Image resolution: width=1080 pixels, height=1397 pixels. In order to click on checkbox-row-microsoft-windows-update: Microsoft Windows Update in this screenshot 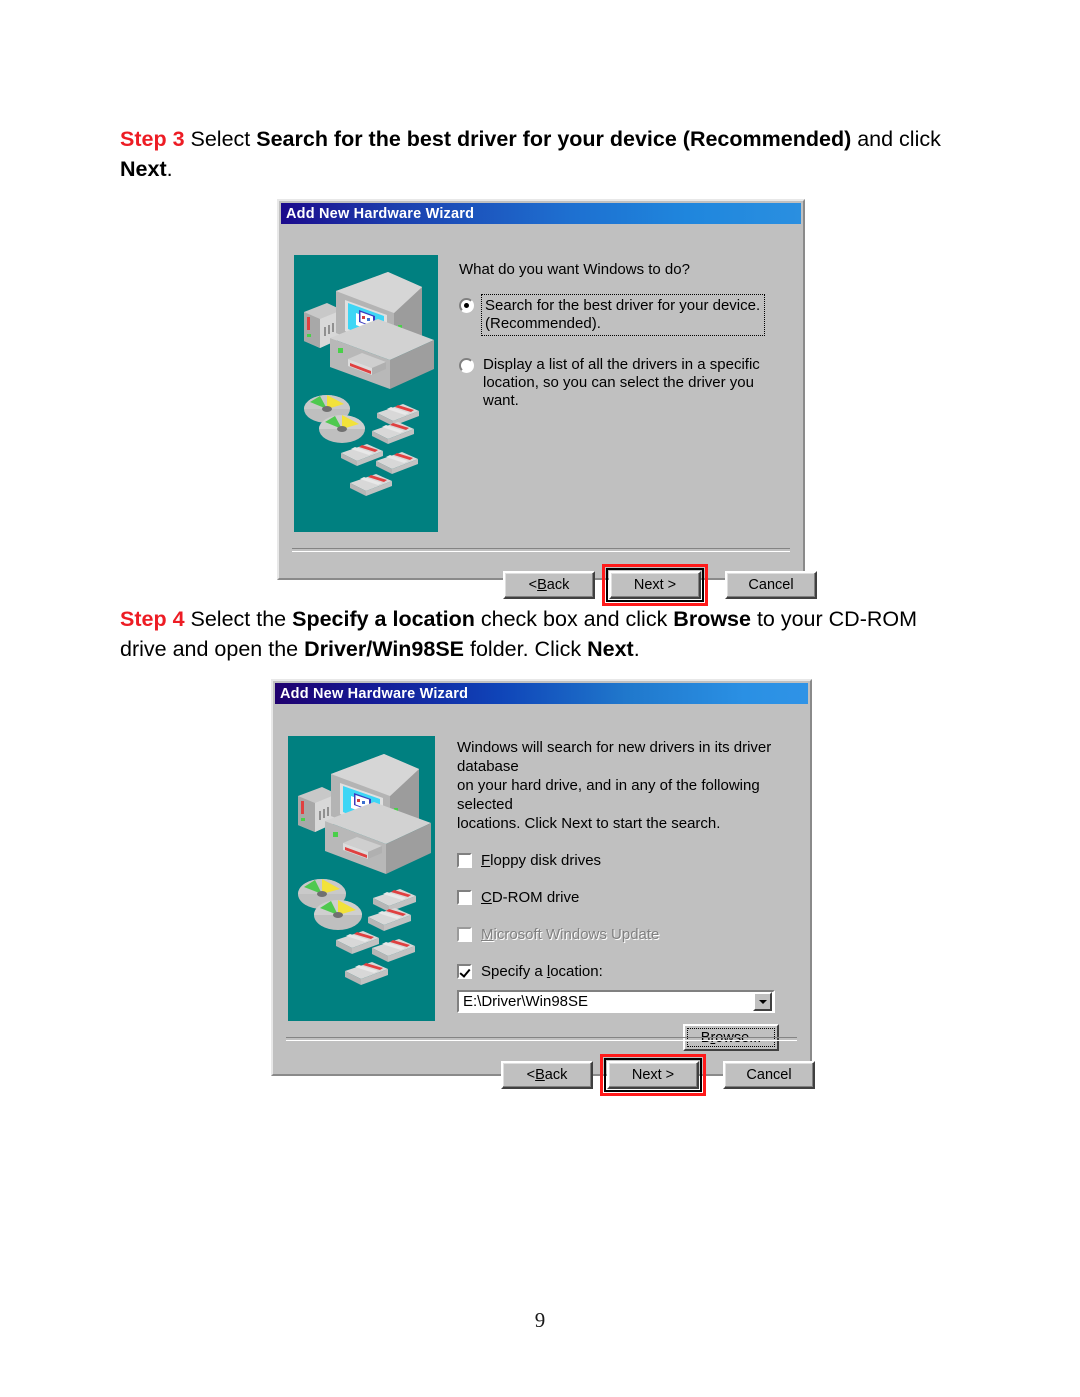, I will do `click(627, 934)`.